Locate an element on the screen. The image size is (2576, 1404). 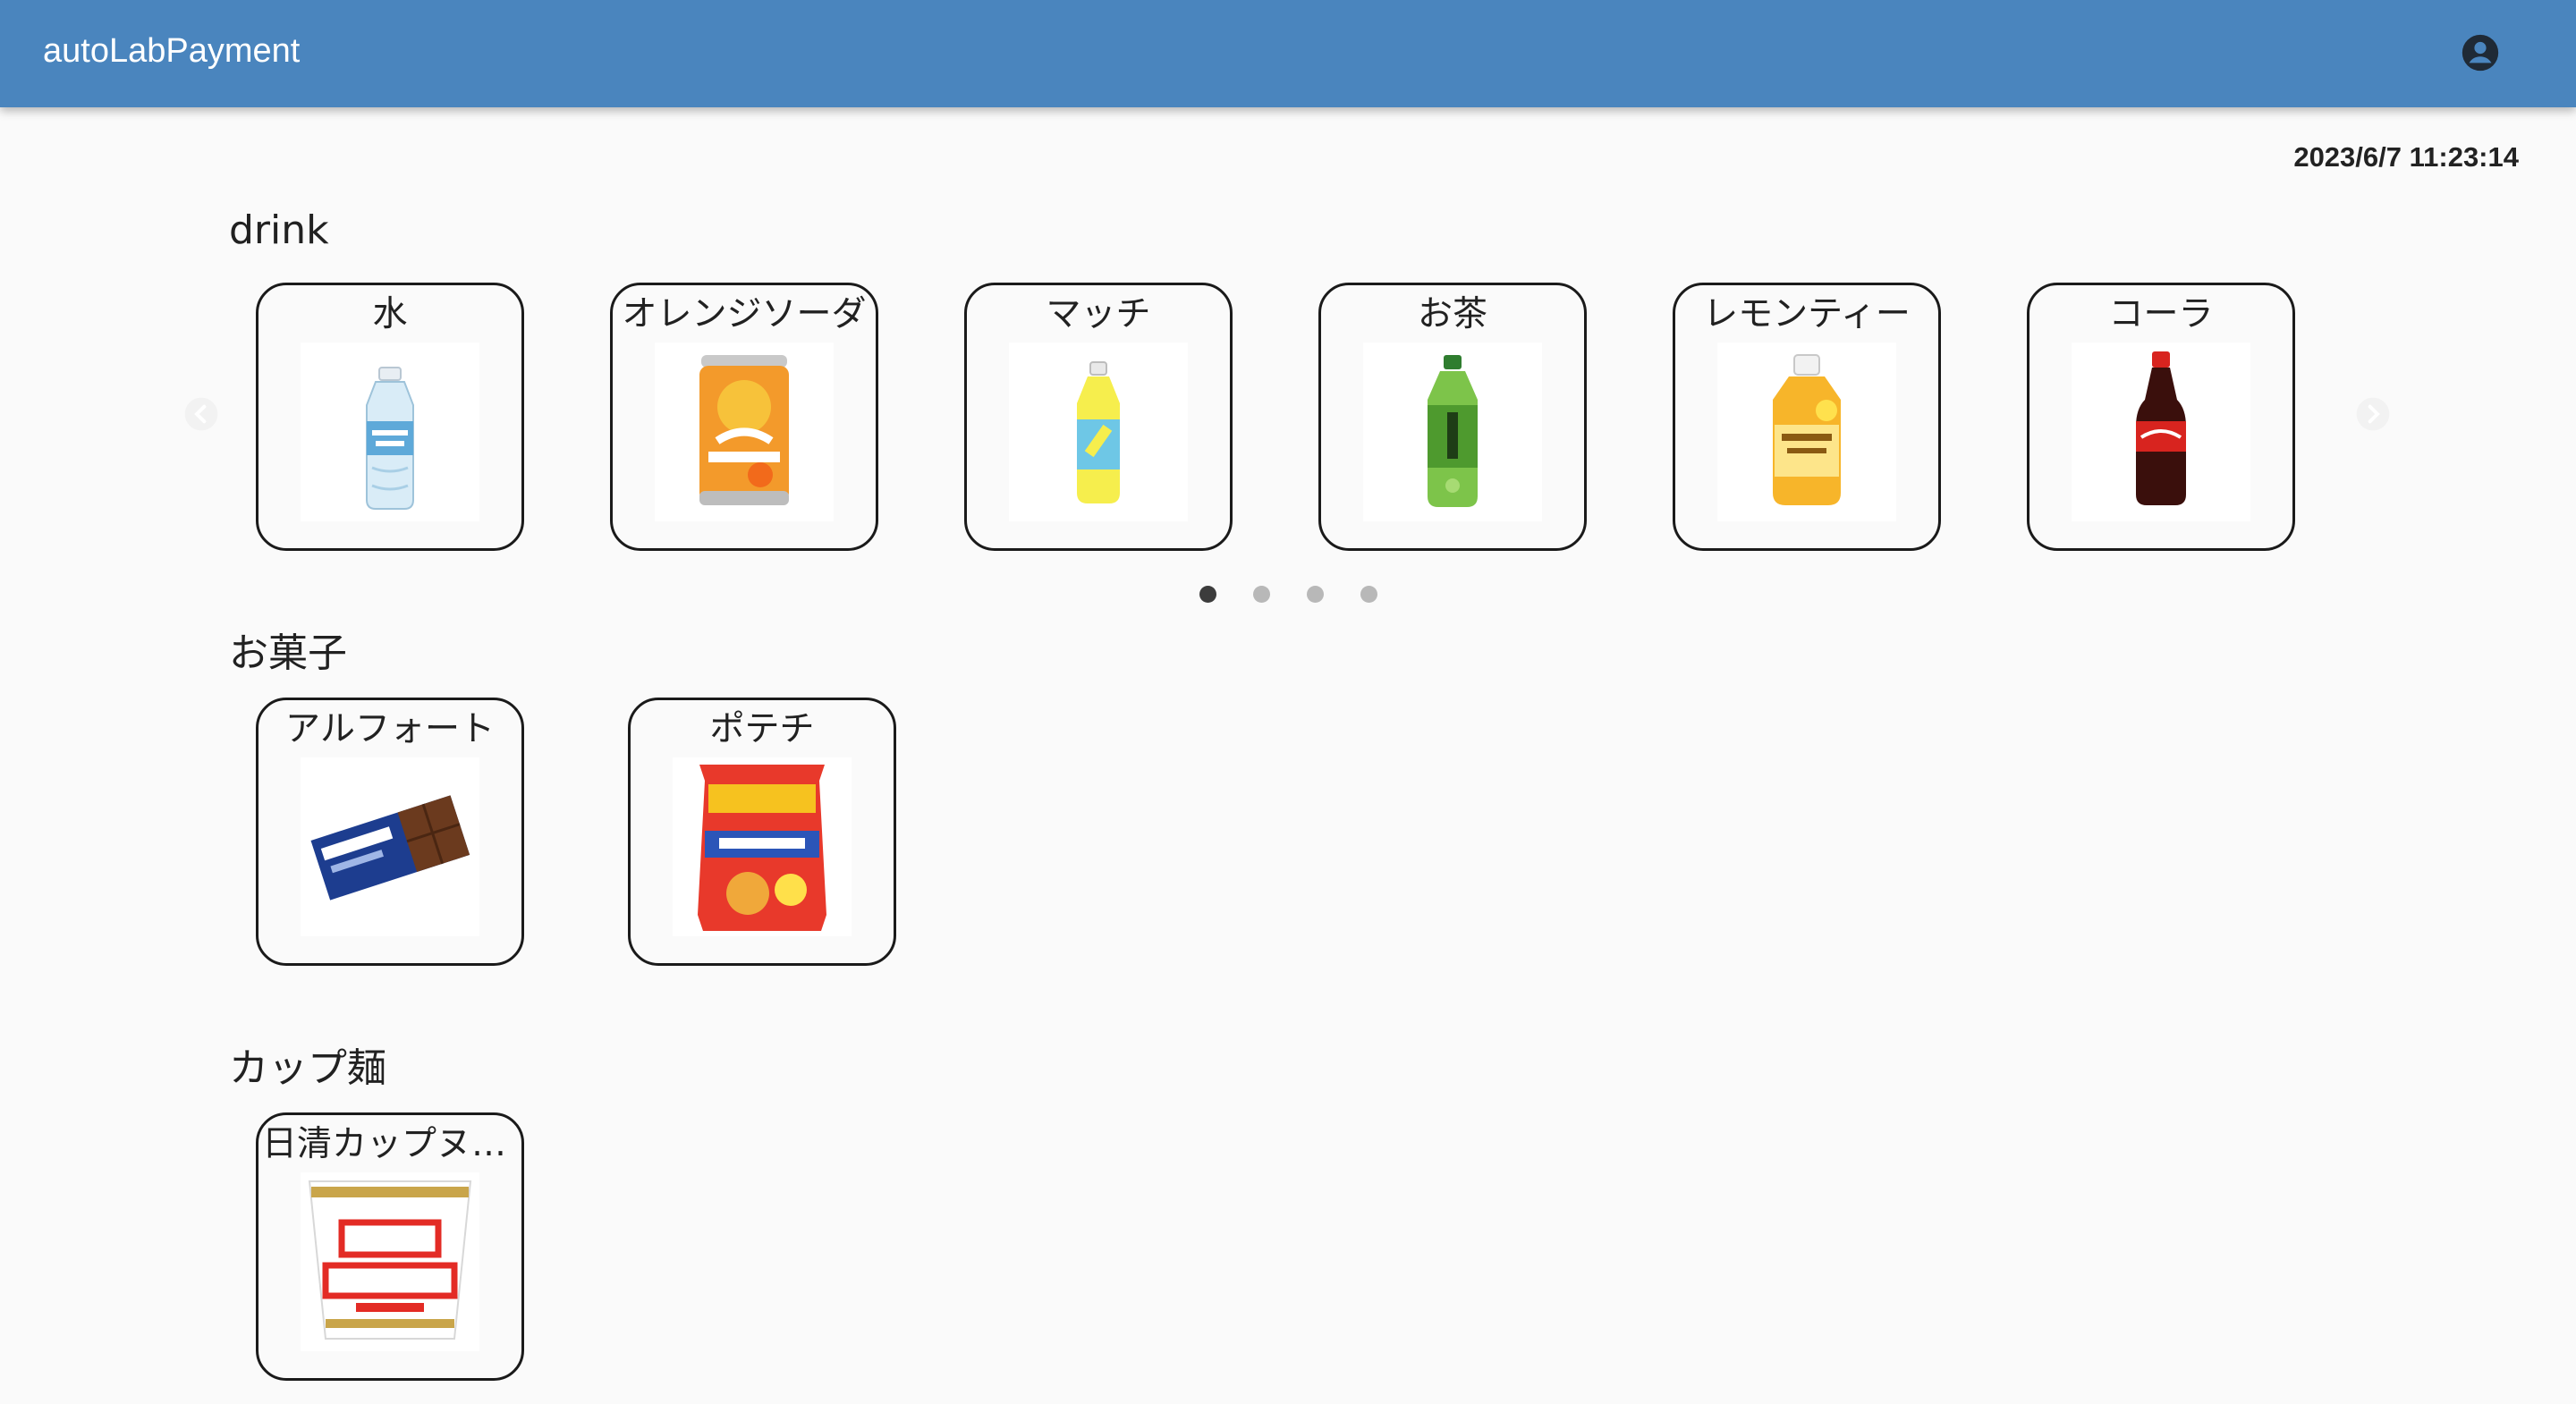
product-label: コーラ is located at coordinates (2161, 314).